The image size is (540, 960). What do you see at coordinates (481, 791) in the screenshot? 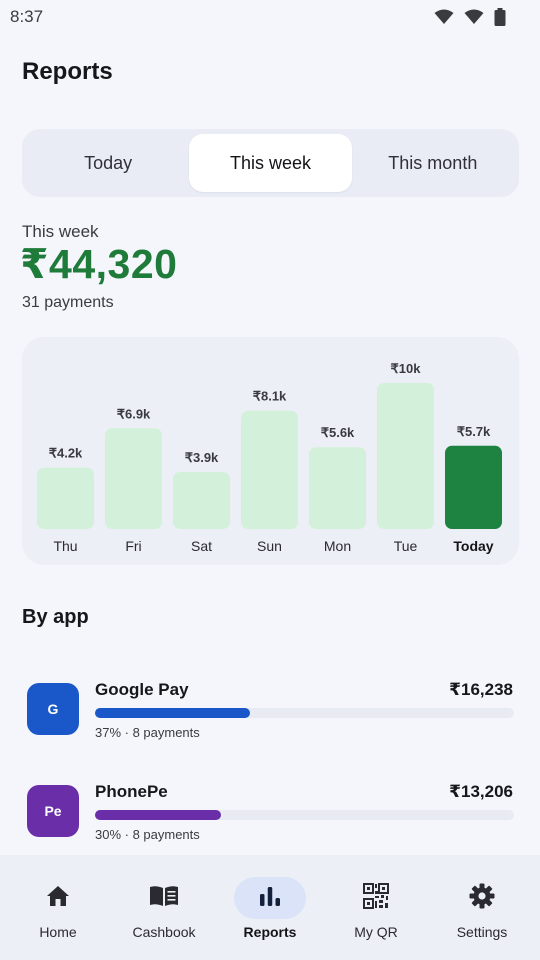
I see `app-amount: ₹13,206` at bounding box center [481, 791].